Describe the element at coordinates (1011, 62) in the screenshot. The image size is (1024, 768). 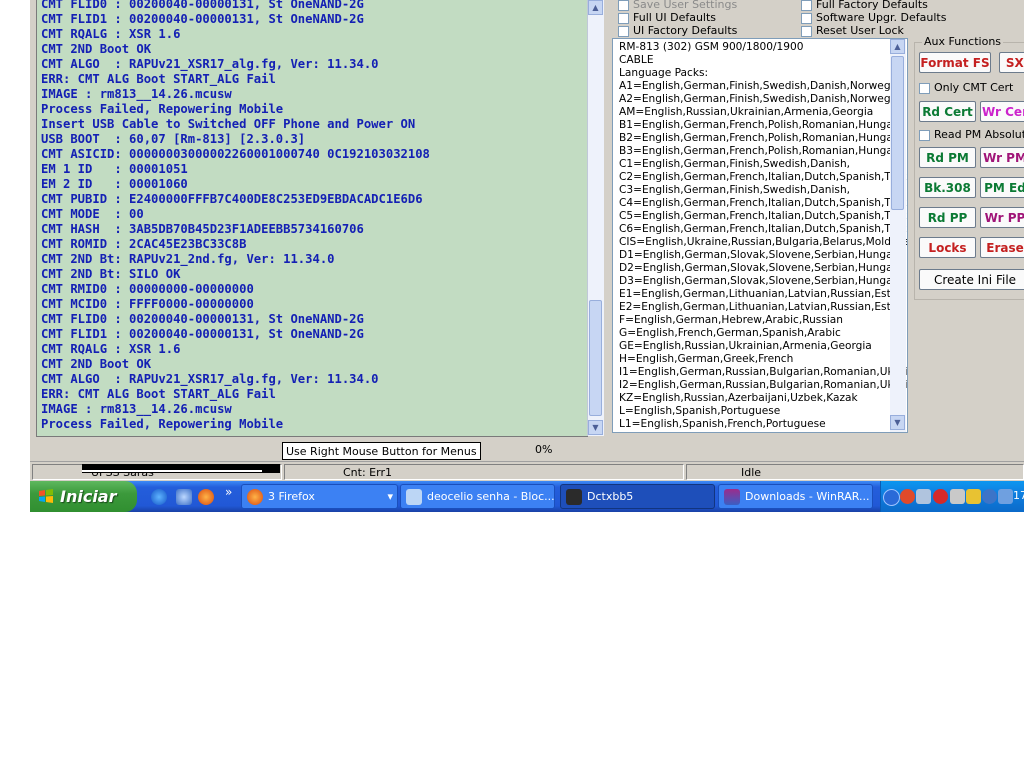
I see `sx4-button: SX4` at that location.